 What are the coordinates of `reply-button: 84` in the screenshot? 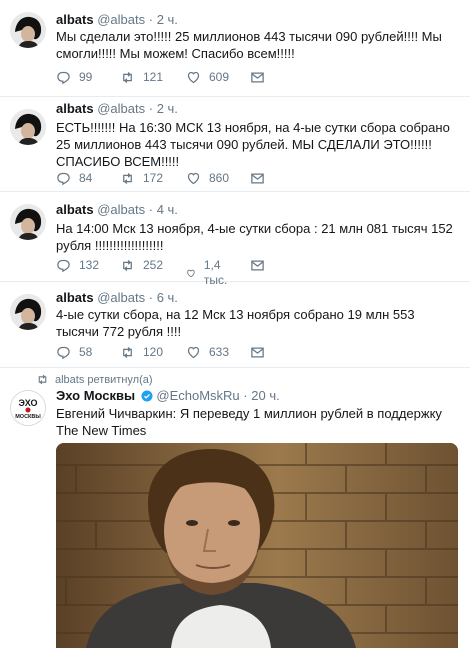 It's located at (74, 178).